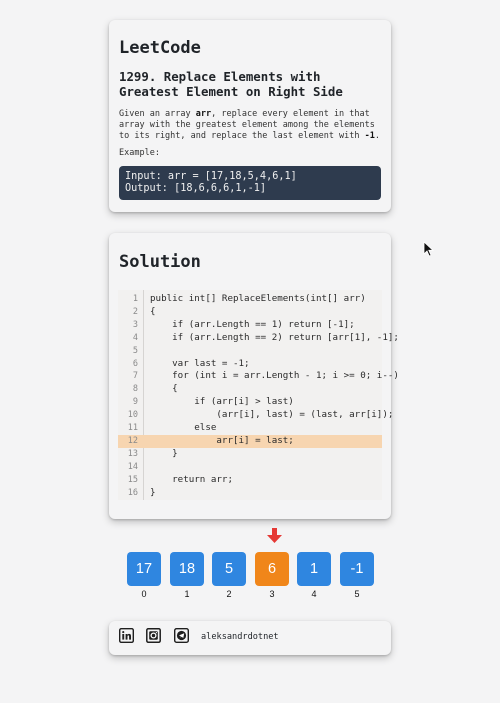 Image resolution: width=500 pixels, height=703 pixels. Describe the element at coordinates (272, 594) in the screenshot. I see `array-index-label: 3` at that location.